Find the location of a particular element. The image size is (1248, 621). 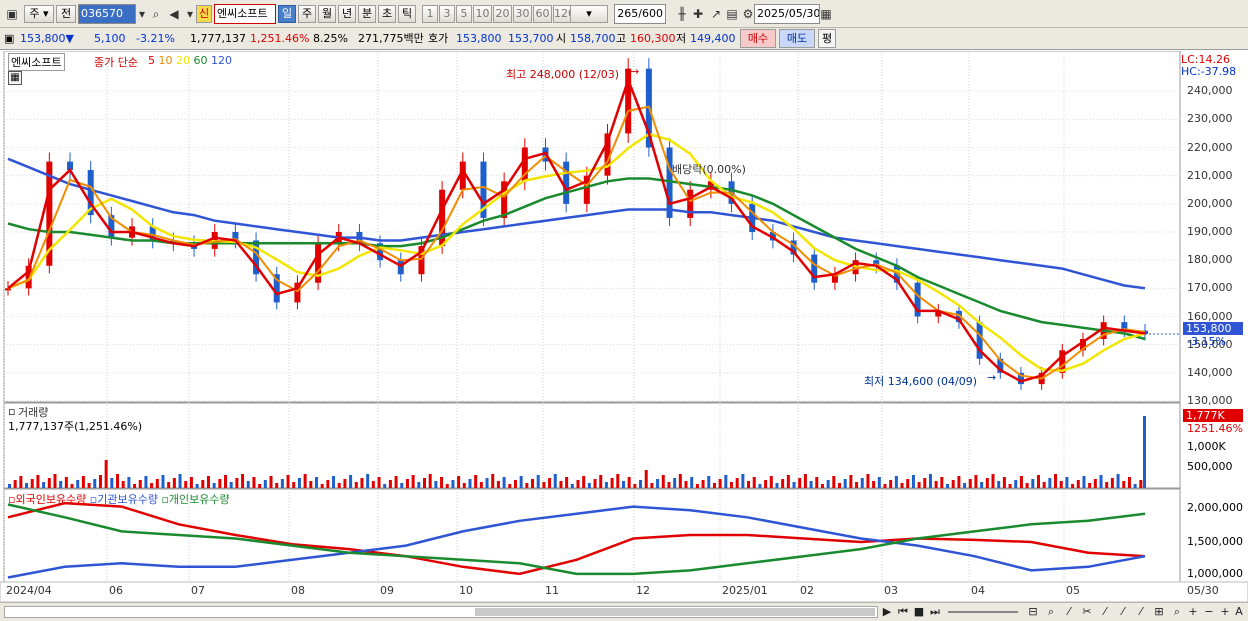

period-select: 주 ▾ is located at coordinates (39, 14).